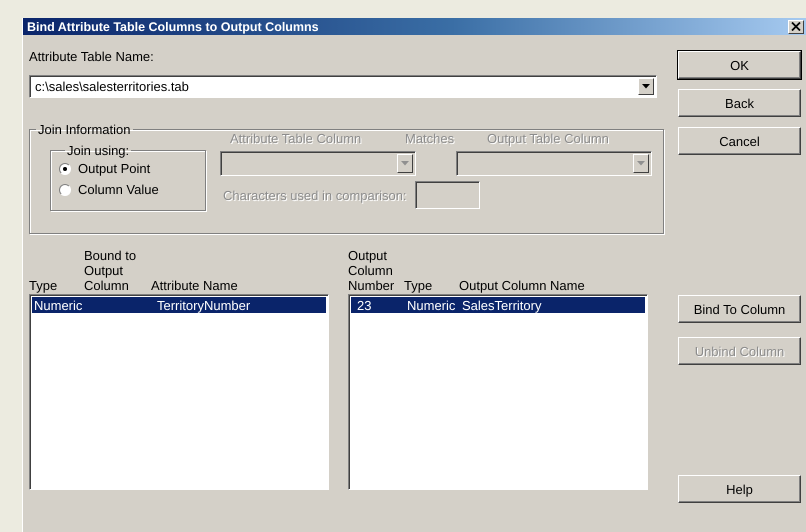 This screenshot has height=532, width=806. What do you see at coordinates (739, 65) in the screenshot?
I see `dialog-button: OK` at bounding box center [739, 65].